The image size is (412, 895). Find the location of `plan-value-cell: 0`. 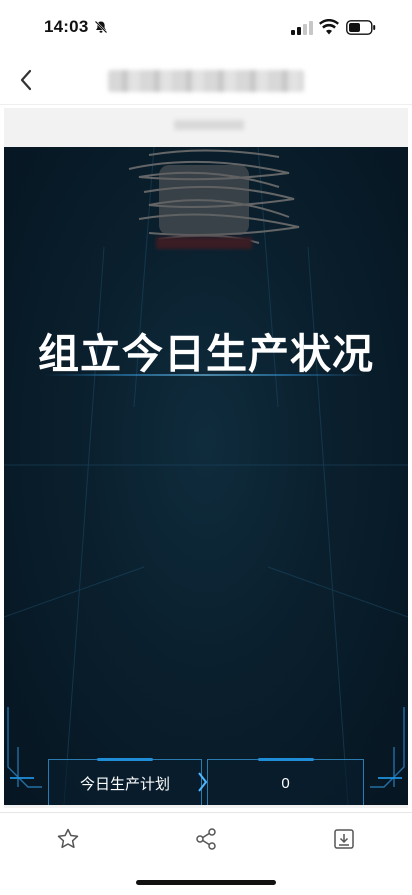

plan-value-cell: 0 is located at coordinates (285, 782).